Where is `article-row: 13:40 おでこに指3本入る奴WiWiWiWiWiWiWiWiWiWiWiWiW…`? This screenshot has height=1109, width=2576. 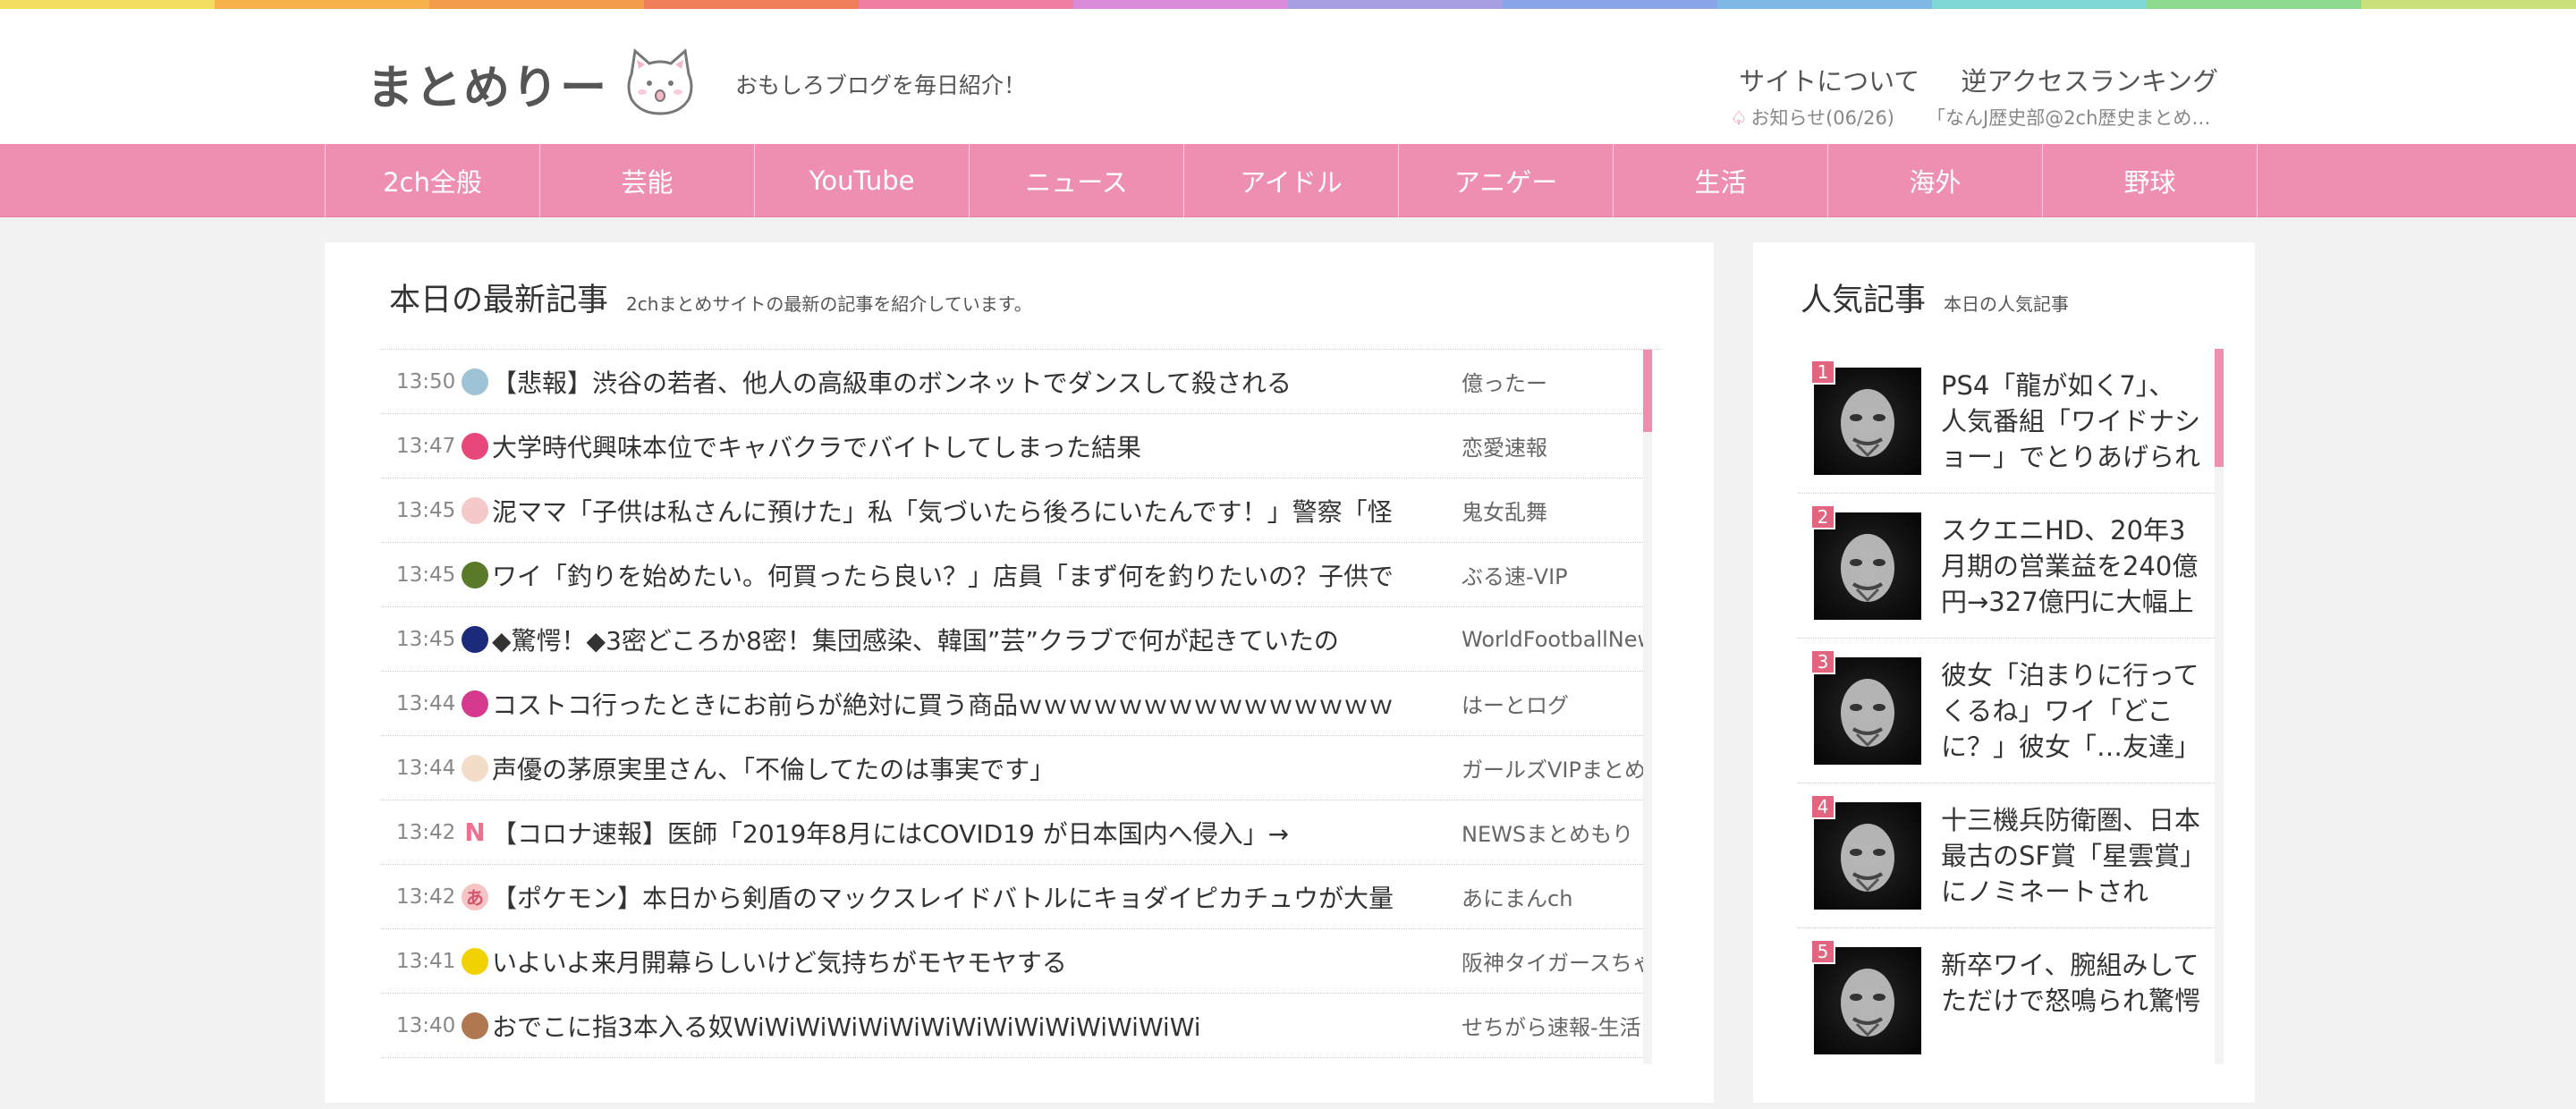
article-row: 13:40 おでこに指3本入る奴WiWiWiWiWiWiWiWiWiWiWiWiW… is located at coordinates (1012, 1026).